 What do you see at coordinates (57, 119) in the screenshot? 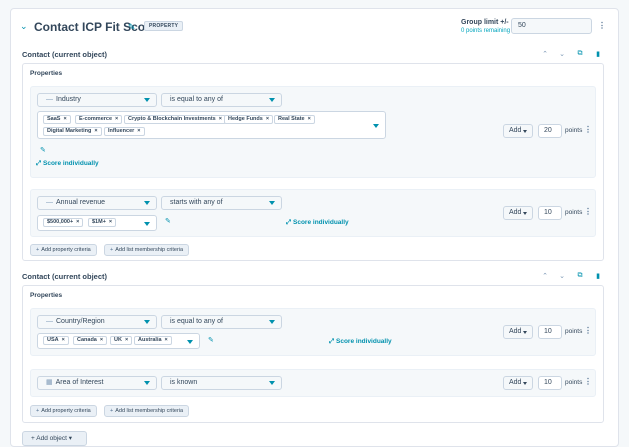
I see `value-tag: SaaS ×` at bounding box center [57, 119].